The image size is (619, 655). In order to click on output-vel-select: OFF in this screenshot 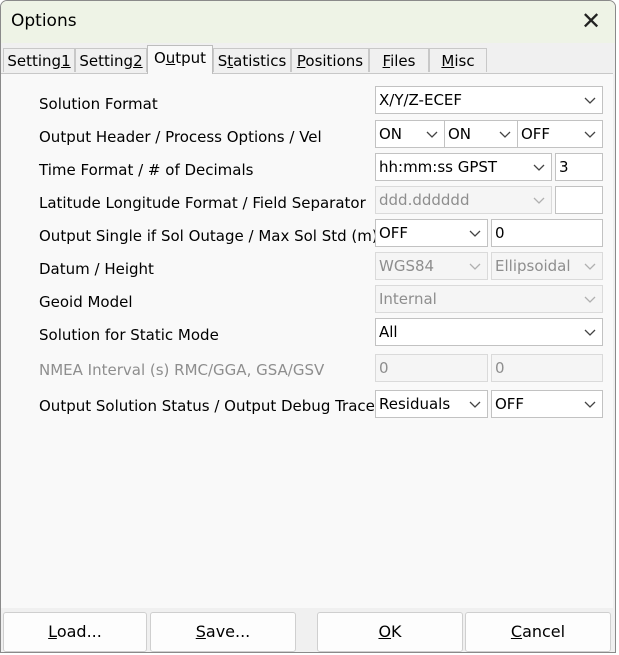, I will do `click(560, 134)`.